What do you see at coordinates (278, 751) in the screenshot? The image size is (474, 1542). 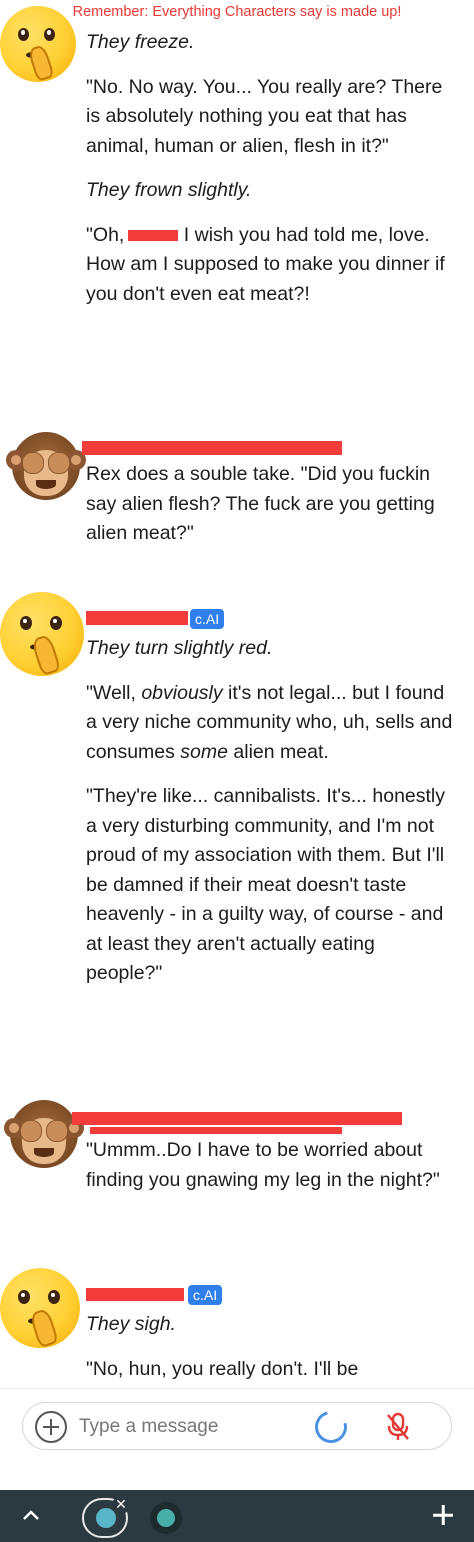 I see `message-text: alien meat.` at bounding box center [278, 751].